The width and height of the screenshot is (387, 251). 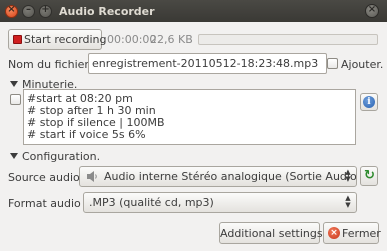 I want to click on additional-settings-button: Additional settings, so click(x=271, y=233).